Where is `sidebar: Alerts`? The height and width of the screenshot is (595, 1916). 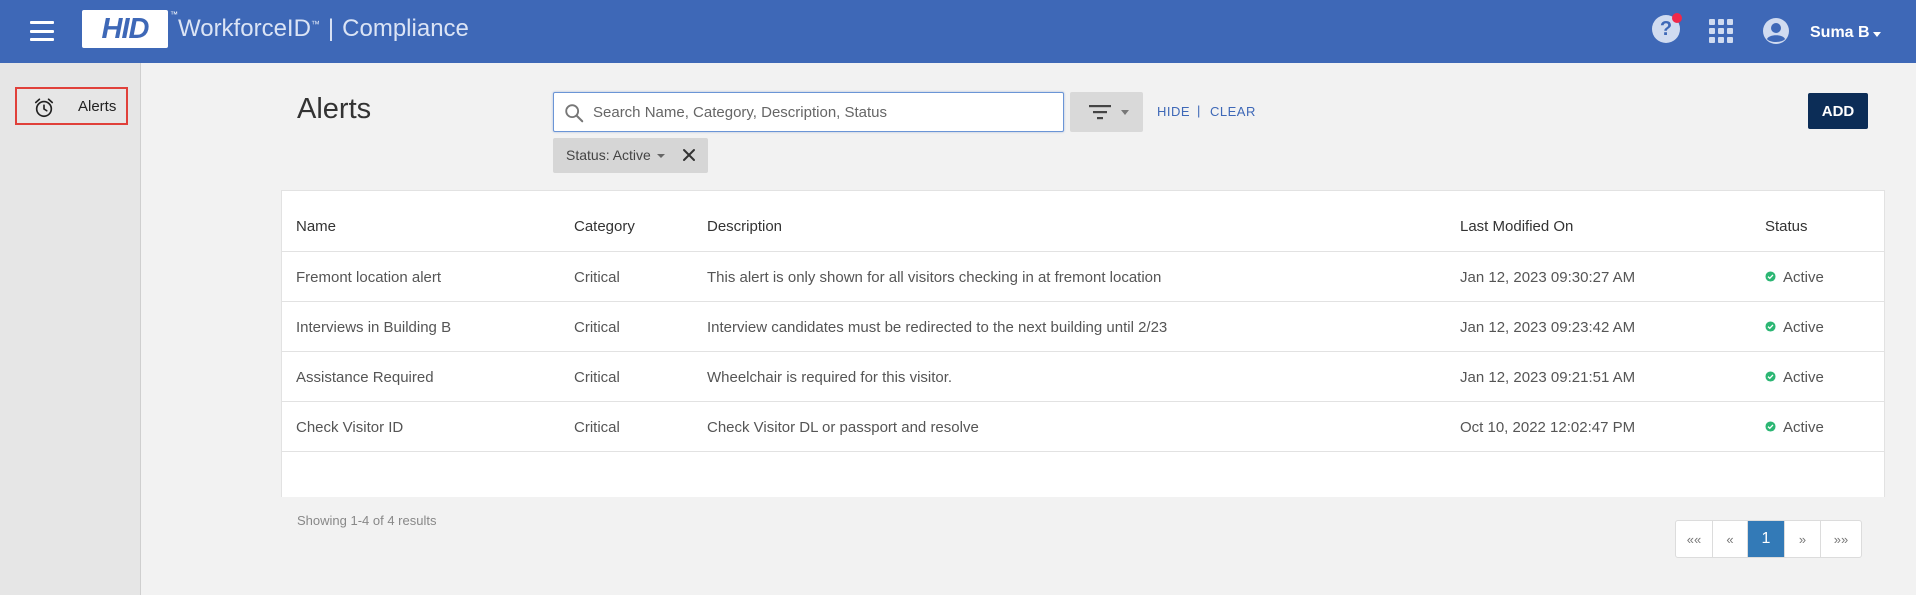
sidebar: Alerts is located at coordinates (70, 329).